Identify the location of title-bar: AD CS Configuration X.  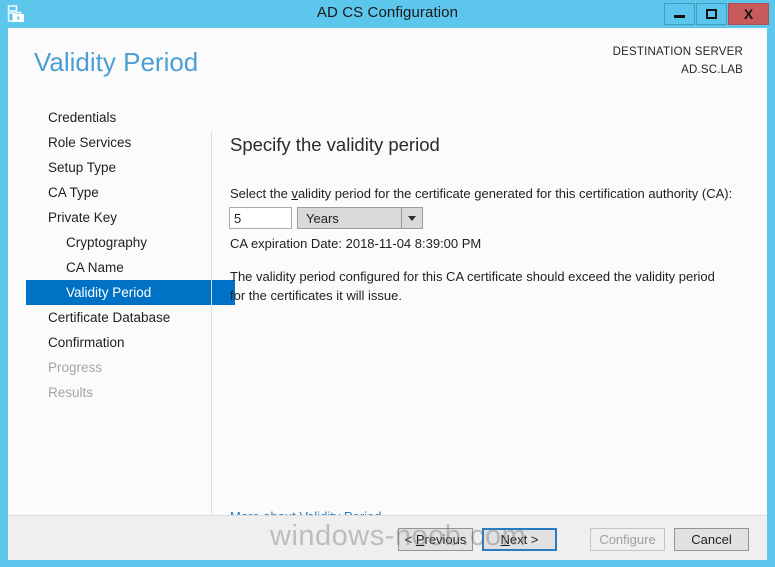
(387, 14).